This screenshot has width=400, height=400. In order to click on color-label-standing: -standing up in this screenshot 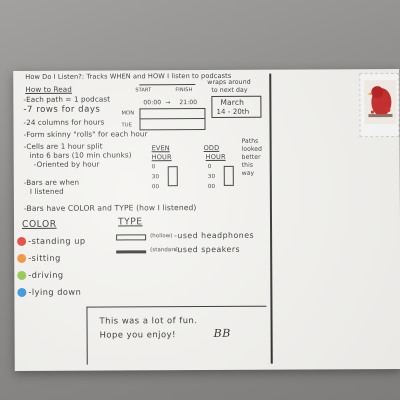, I will do `click(57, 240)`.